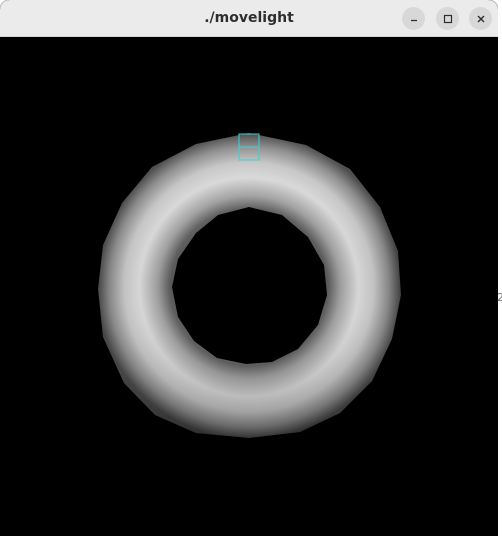 Image resolution: width=502 pixels, height=536 pixels. What do you see at coordinates (249, 18) in the screenshot?
I see `title-bar: ./movelight` at bounding box center [249, 18].